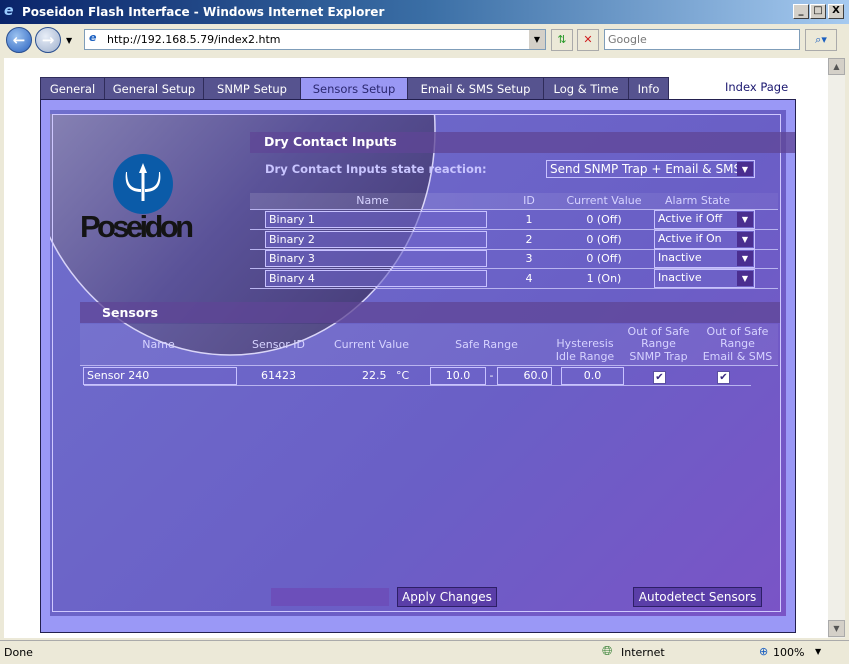 This screenshot has height=664, width=849. I want to click on binary-id: 3, so click(529, 258).